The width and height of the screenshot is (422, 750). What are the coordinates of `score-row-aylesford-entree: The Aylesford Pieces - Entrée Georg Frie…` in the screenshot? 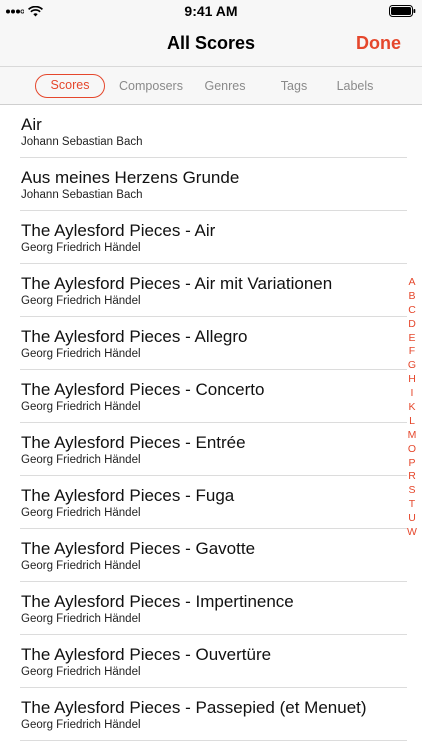 It's located at (211, 449).